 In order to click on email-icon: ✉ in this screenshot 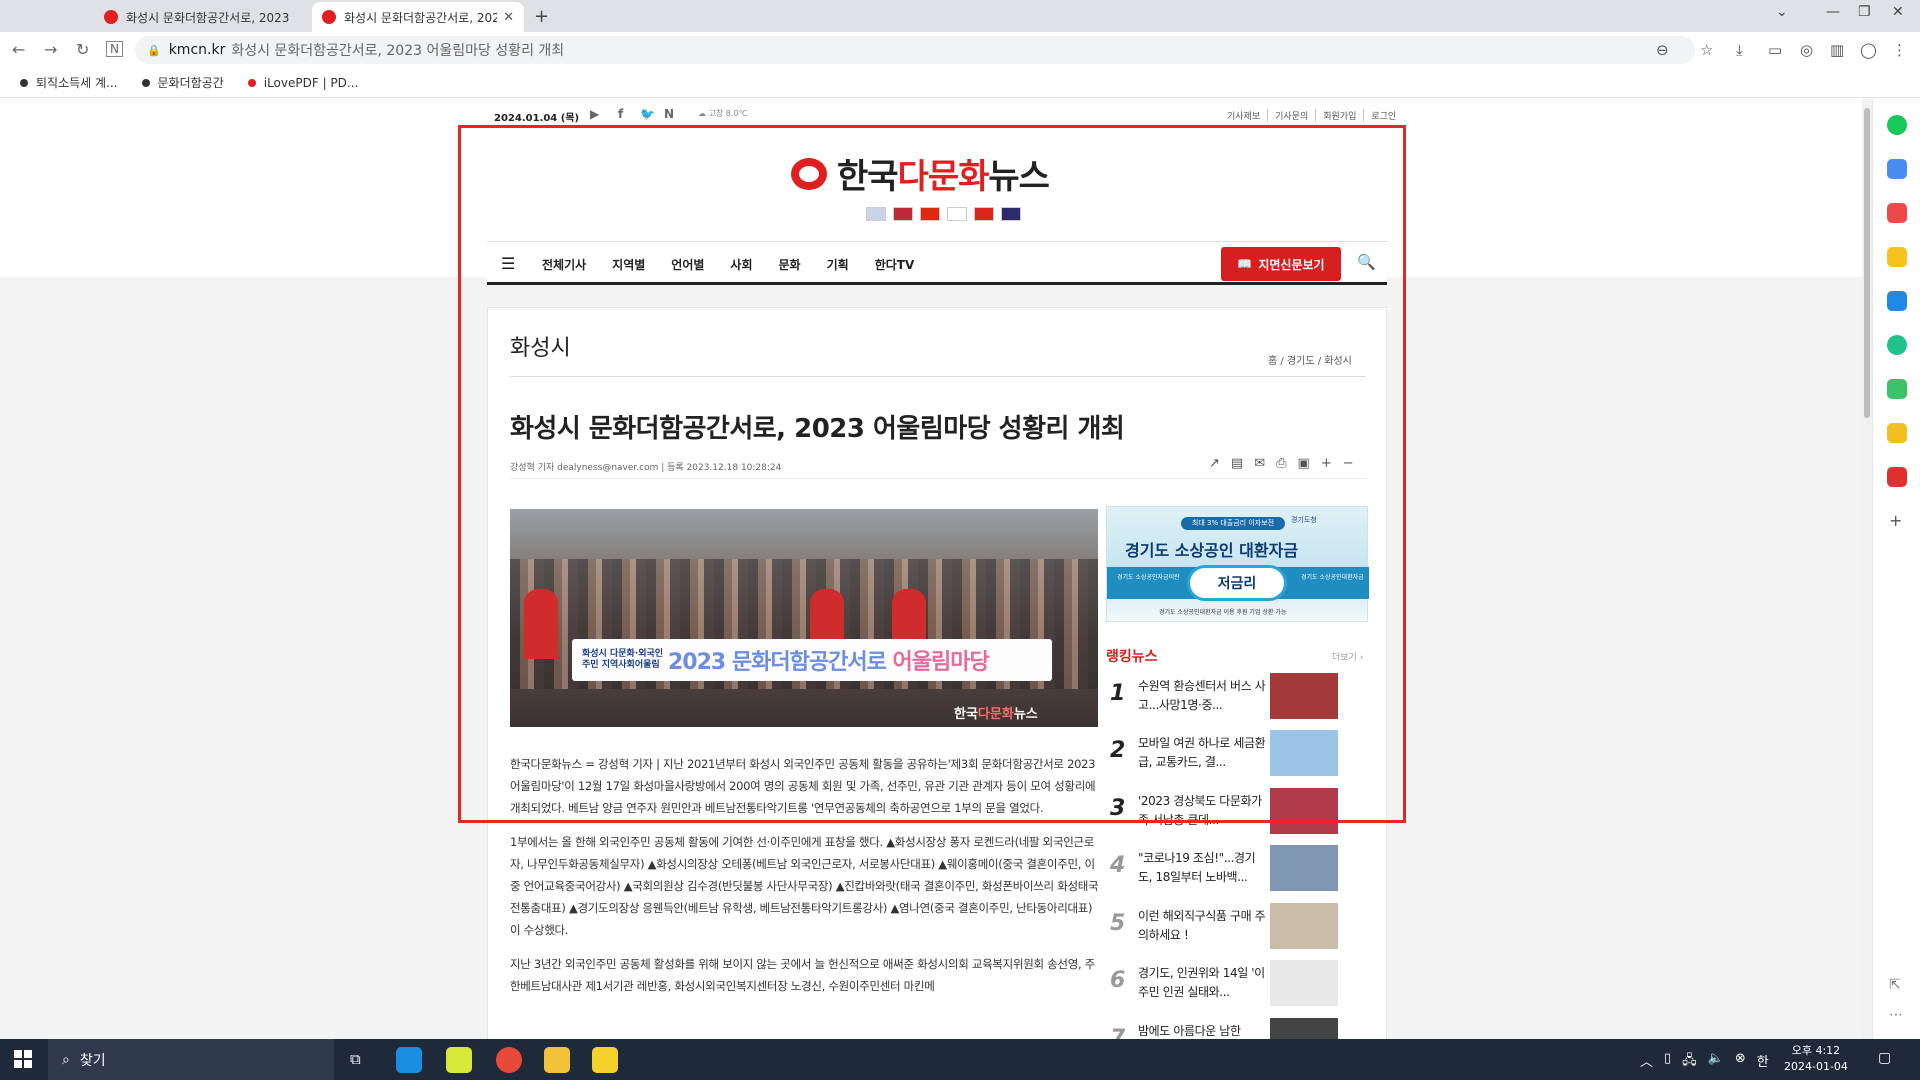, I will do `click(1259, 463)`.